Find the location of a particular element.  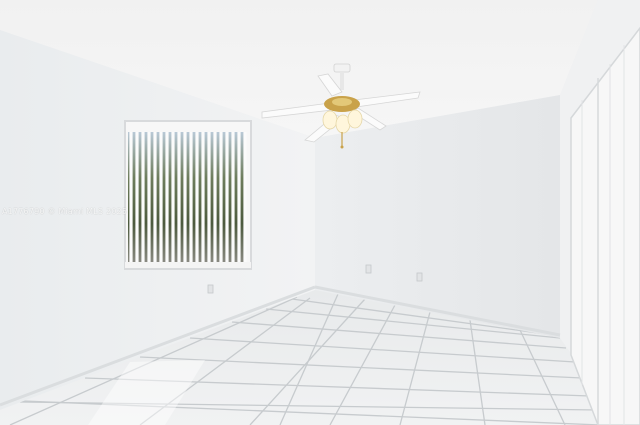

window is located at coordinates (188, 195).